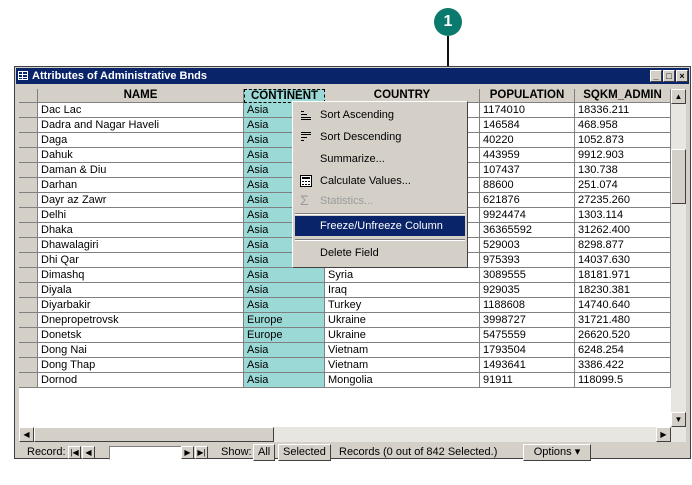 The image size is (692, 485). Describe the element at coordinates (656, 76) in the screenshot. I see `minimize-button: _` at that location.